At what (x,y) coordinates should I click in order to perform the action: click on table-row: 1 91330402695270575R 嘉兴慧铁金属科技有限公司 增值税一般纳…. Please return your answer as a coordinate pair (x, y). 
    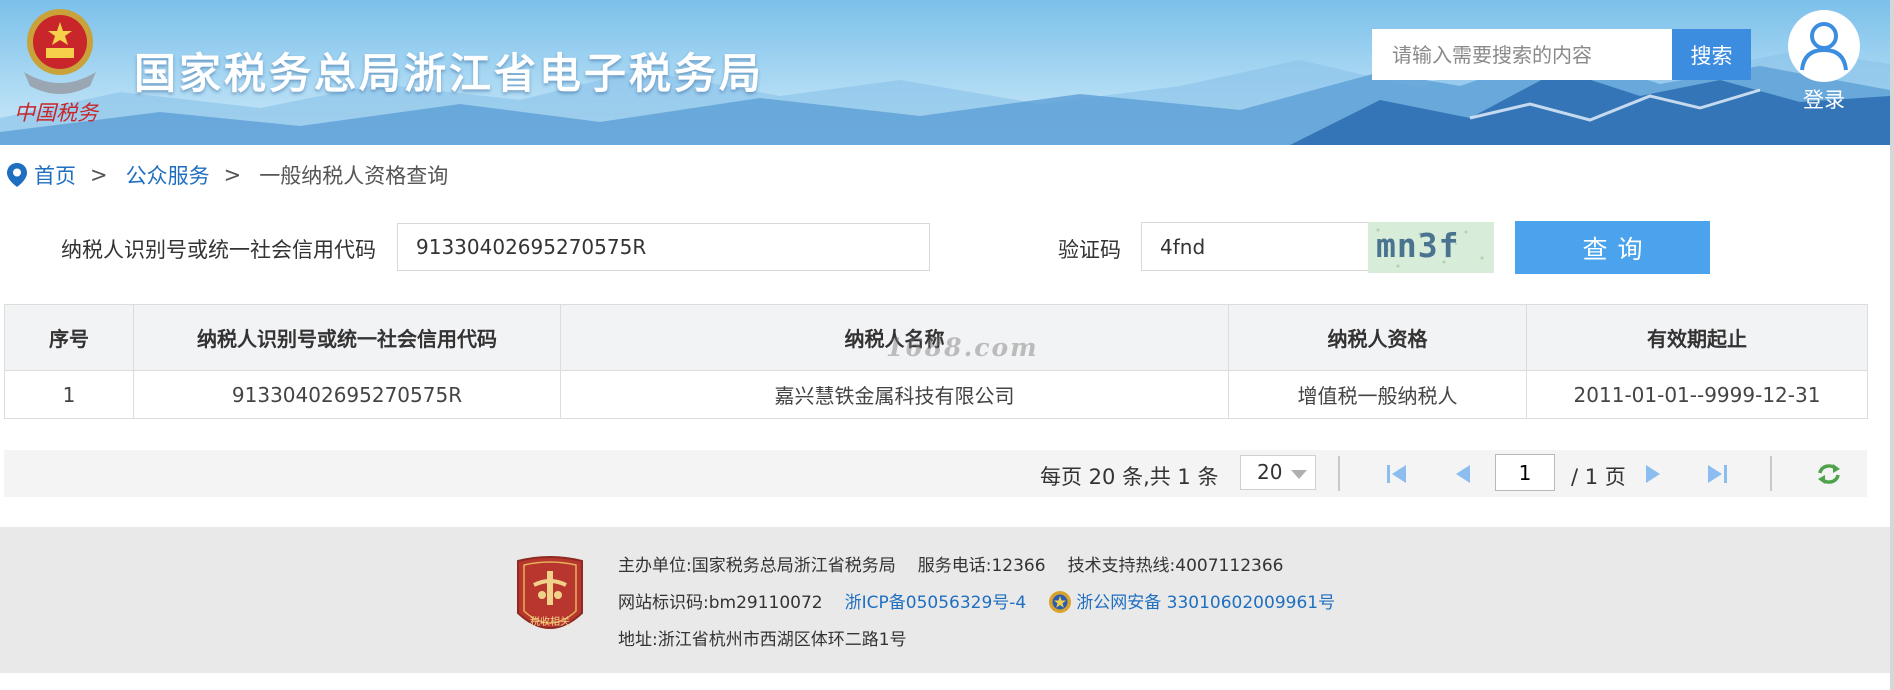
    Looking at the image, I should click on (936, 394).